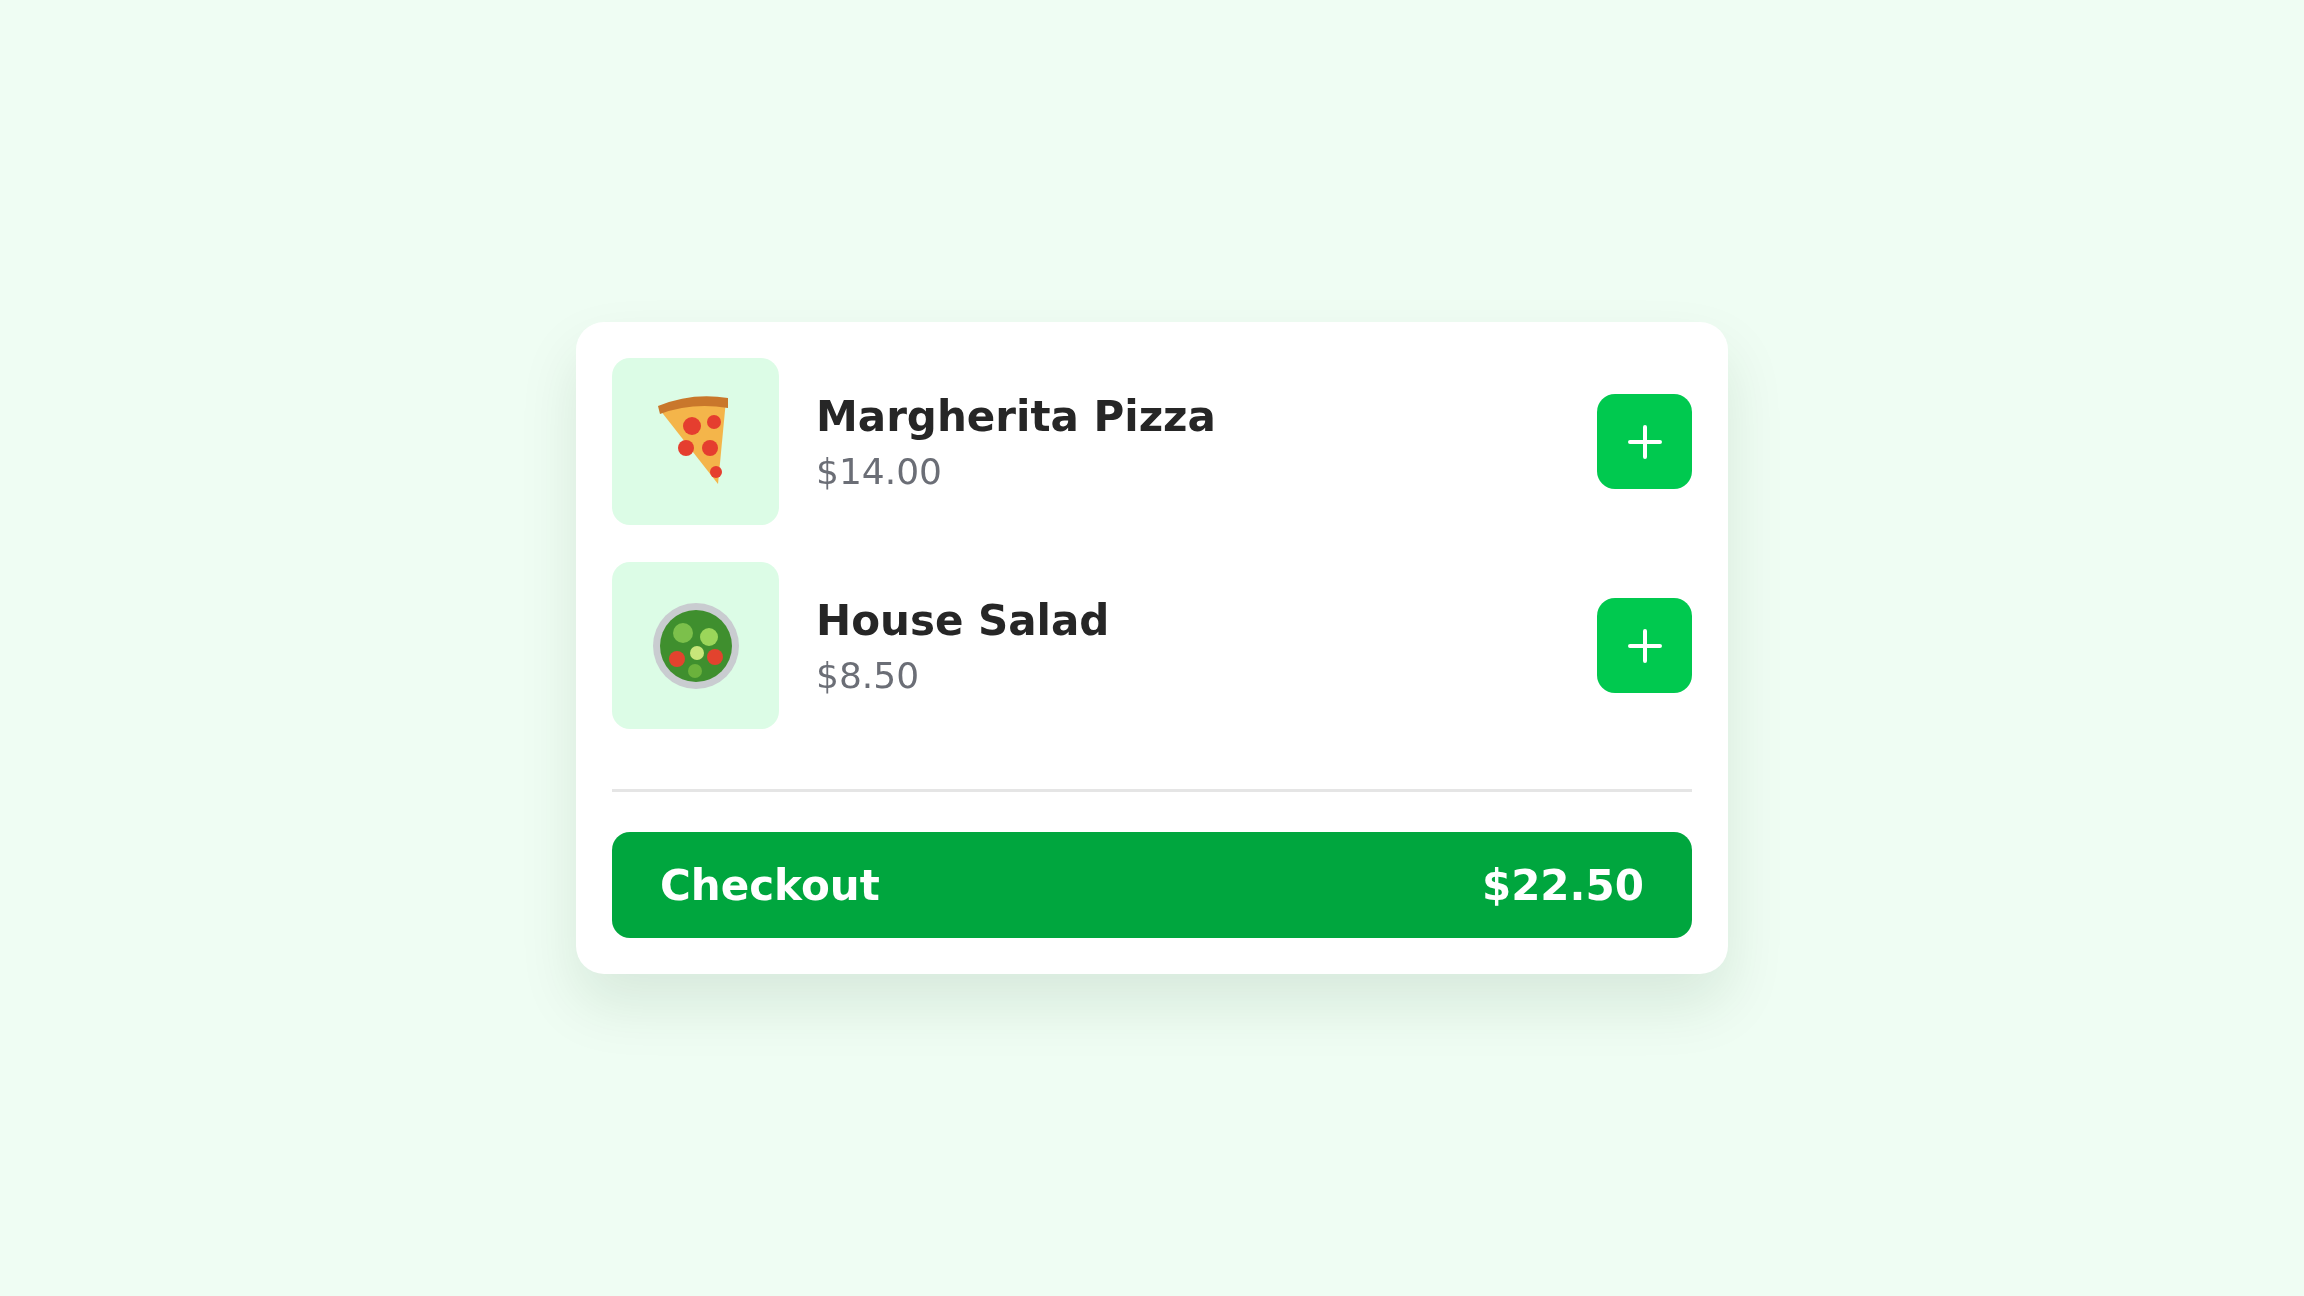 The width and height of the screenshot is (2304, 1296). I want to click on item-name: Margherita Pizza, so click(1016, 416).